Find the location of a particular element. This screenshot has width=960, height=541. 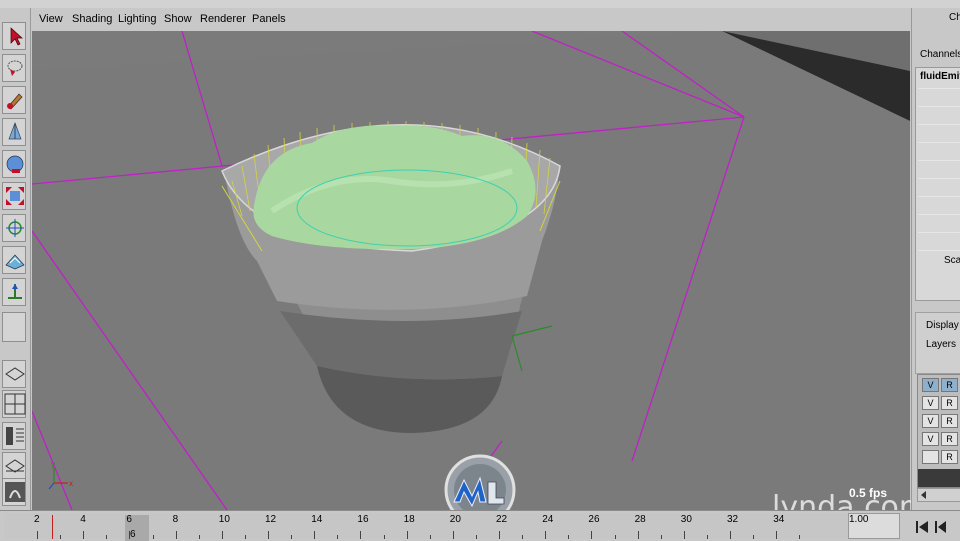

object-name: fluidEmit is located at coordinates (940, 76).